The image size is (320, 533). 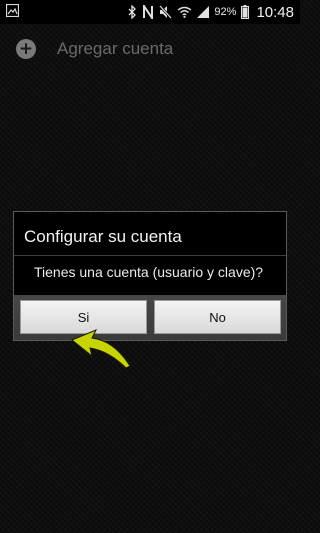 What do you see at coordinates (245, 12) in the screenshot?
I see `battery-icon` at bounding box center [245, 12].